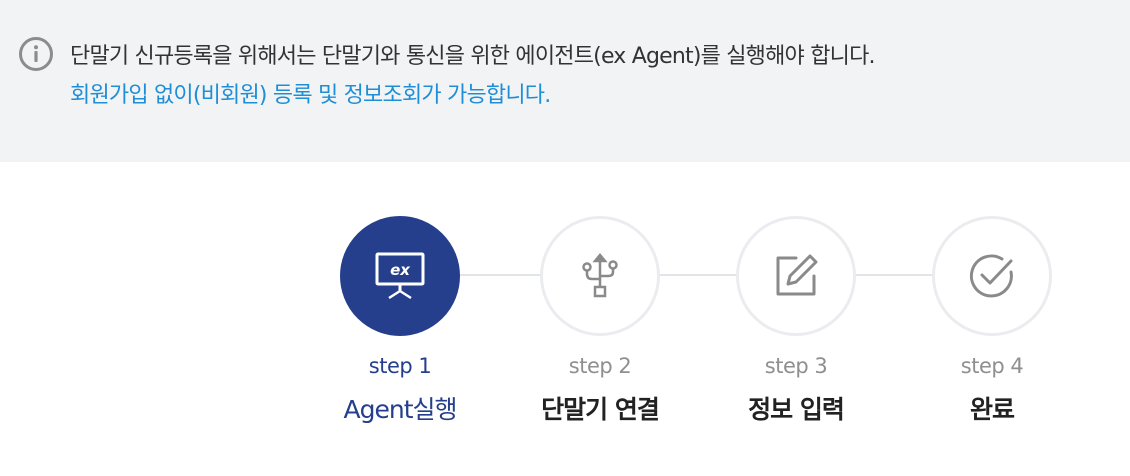 This screenshot has height=476, width=1130. What do you see at coordinates (992, 366) in the screenshot?
I see `step-4-label: step 4` at bounding box center [992, 366].